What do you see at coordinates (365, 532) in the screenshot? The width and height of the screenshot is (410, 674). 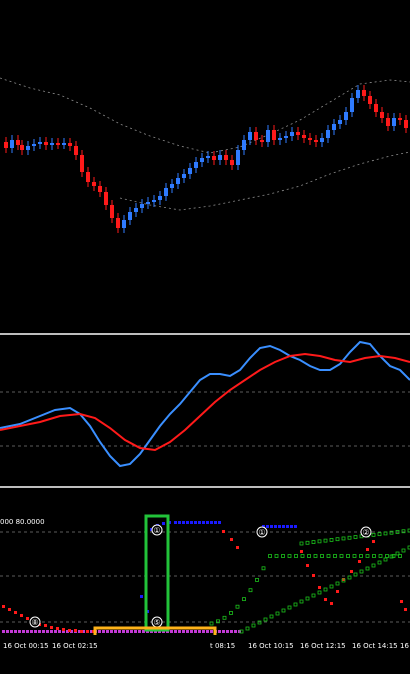 I see `marker-label: ②` at bounding box center [365, 532].